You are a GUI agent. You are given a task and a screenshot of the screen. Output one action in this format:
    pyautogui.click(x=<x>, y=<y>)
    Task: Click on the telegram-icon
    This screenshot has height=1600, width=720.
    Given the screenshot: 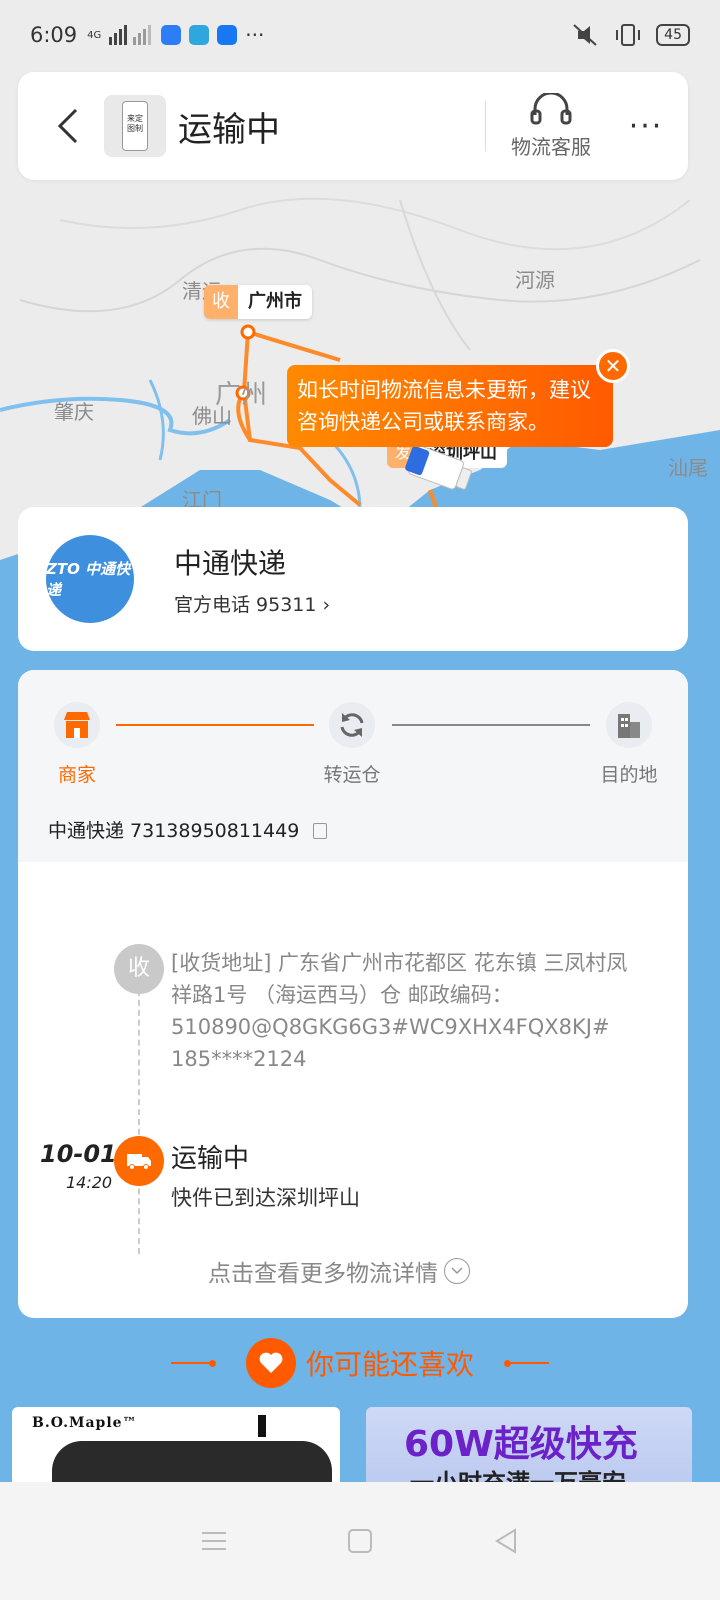 What is the action you would take?
    pyautogui.click(x=199, y=35)
    